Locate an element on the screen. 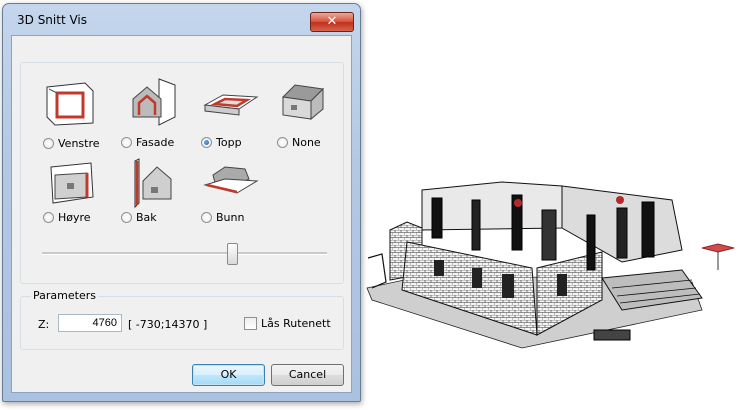  view-top-icon is located at coordinates (231, 106).